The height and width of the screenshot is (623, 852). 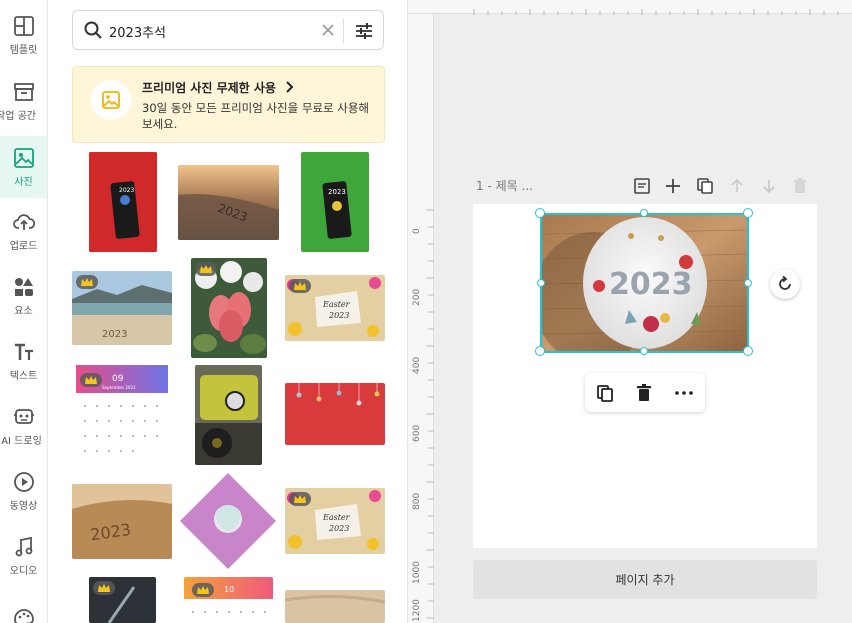 What do you see at coordinates (23, 616) in the screenshot?
I see `palette-icon` at bounding box center [23, 616].